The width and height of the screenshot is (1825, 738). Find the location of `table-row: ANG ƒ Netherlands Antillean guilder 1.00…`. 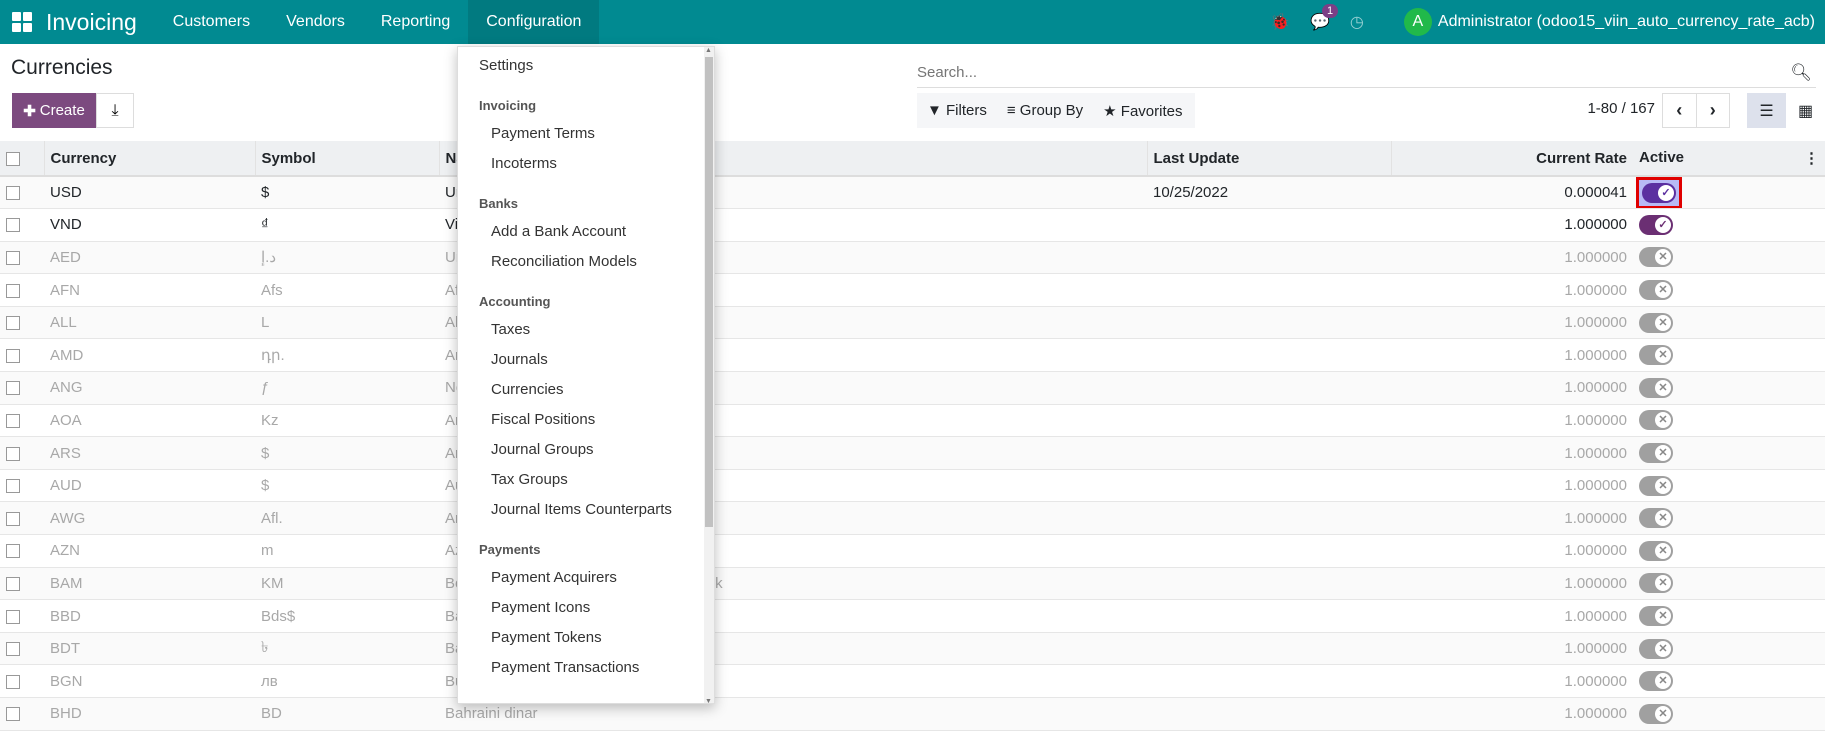

table-row: ANG ƒ Netherlands Antillean guilder 1.00… is located at coordinates (912, 388).